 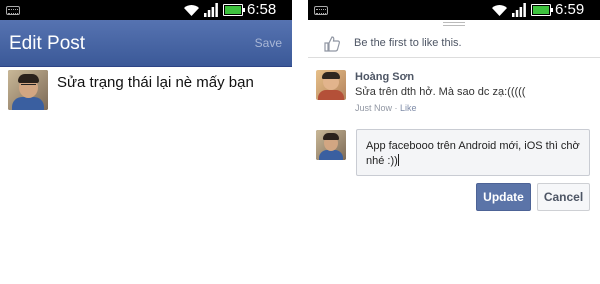 I want to click on cancel-button: Cancel, so click(x=563, y=197).